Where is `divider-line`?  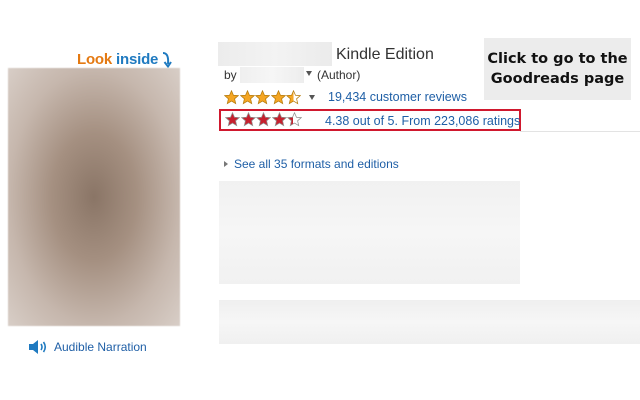 divider-line is located at coordinates (580, 131).